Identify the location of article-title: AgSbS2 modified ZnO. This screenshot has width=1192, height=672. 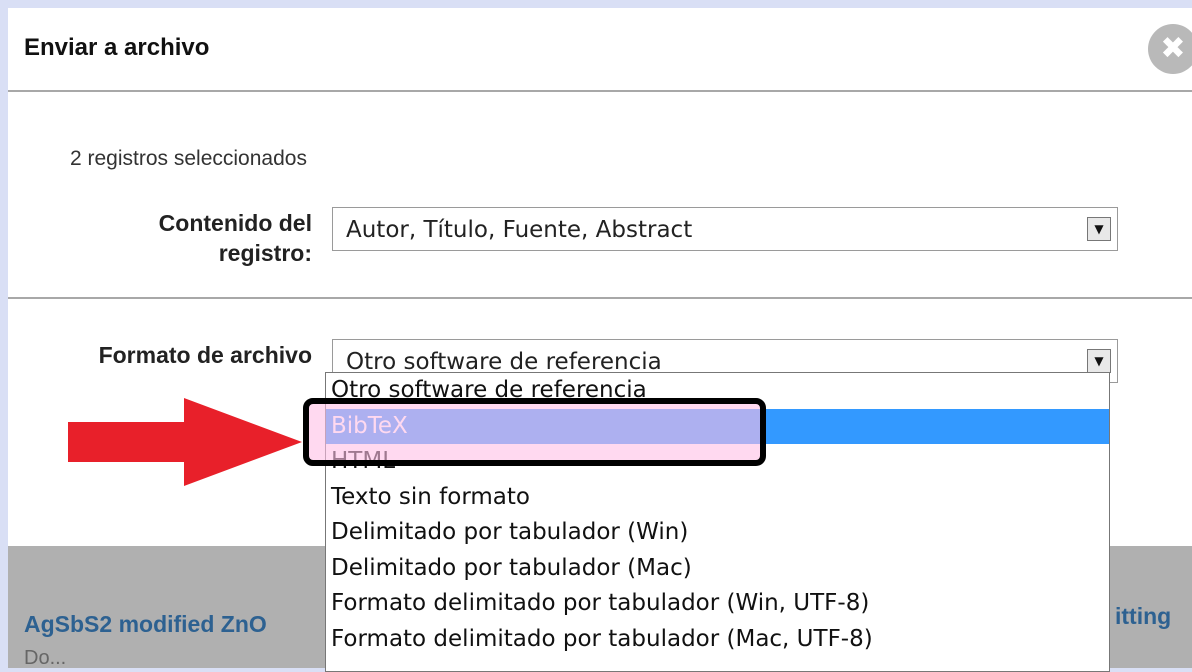
(145, 624).